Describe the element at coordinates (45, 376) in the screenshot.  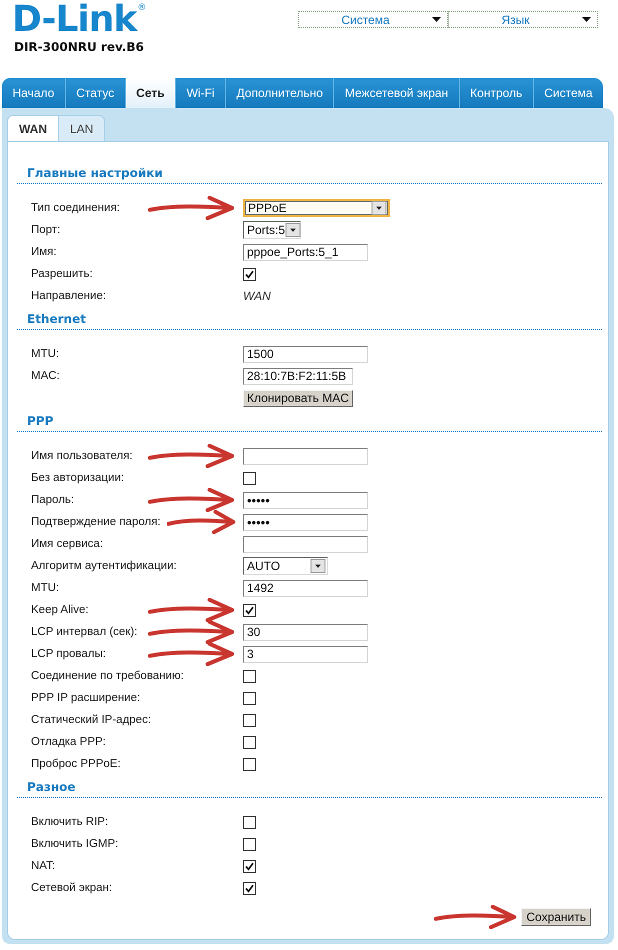
I see `field-label: MAC:` at that location.